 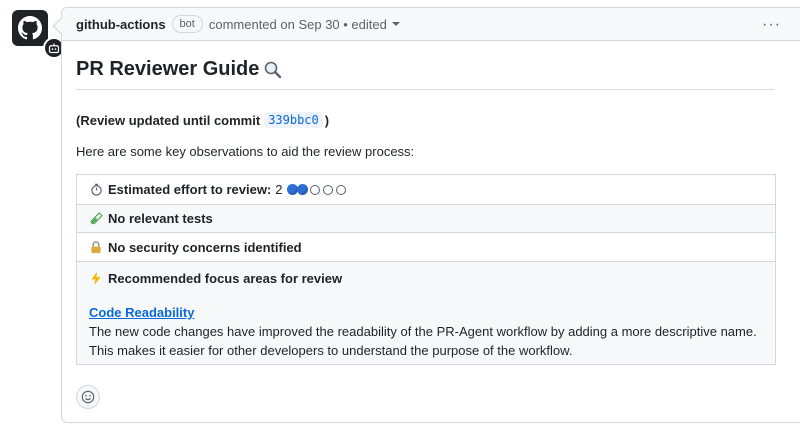 What do you see at coordinates (38, 34) in the screenshot?
I see `author-avatar` at bounding box center [38, 34].